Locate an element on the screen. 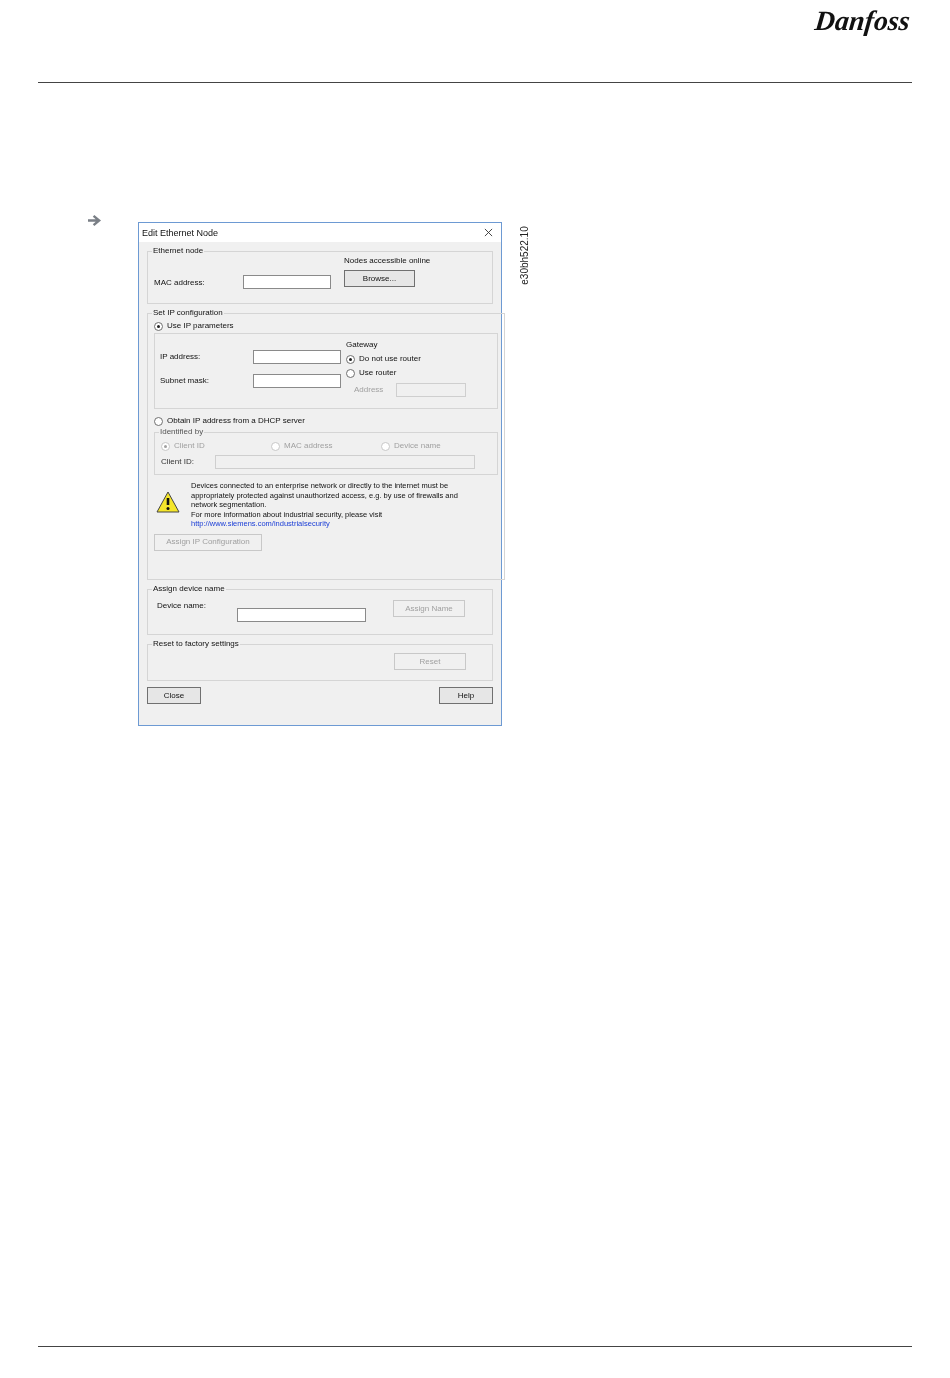  dialog-button: Help is located at coordinates (466, 695).